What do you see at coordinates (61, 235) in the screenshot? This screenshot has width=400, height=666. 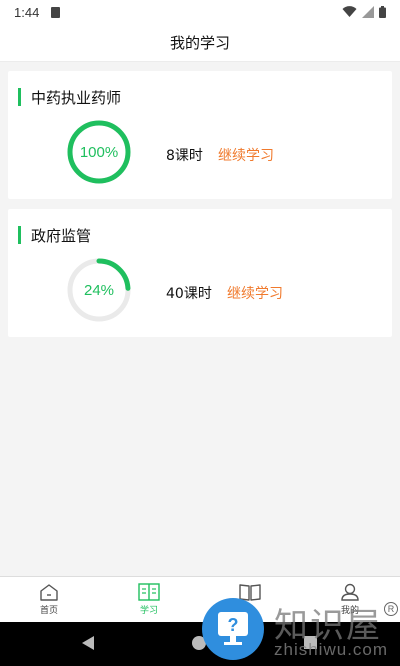 I see `course-title: 政府监管` at bounding box center [61, 235].